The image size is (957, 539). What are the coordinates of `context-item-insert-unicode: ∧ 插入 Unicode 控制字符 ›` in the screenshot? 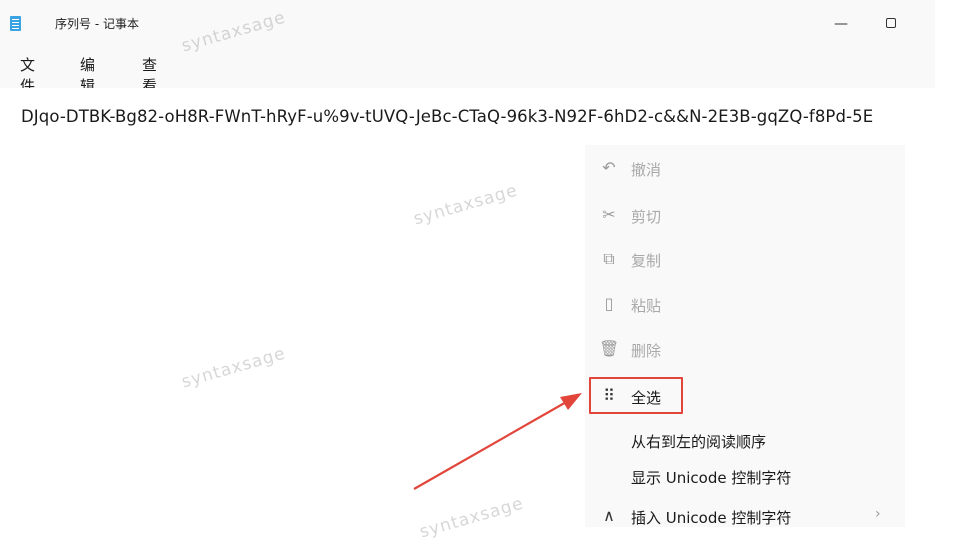 It's located at (745, 516).